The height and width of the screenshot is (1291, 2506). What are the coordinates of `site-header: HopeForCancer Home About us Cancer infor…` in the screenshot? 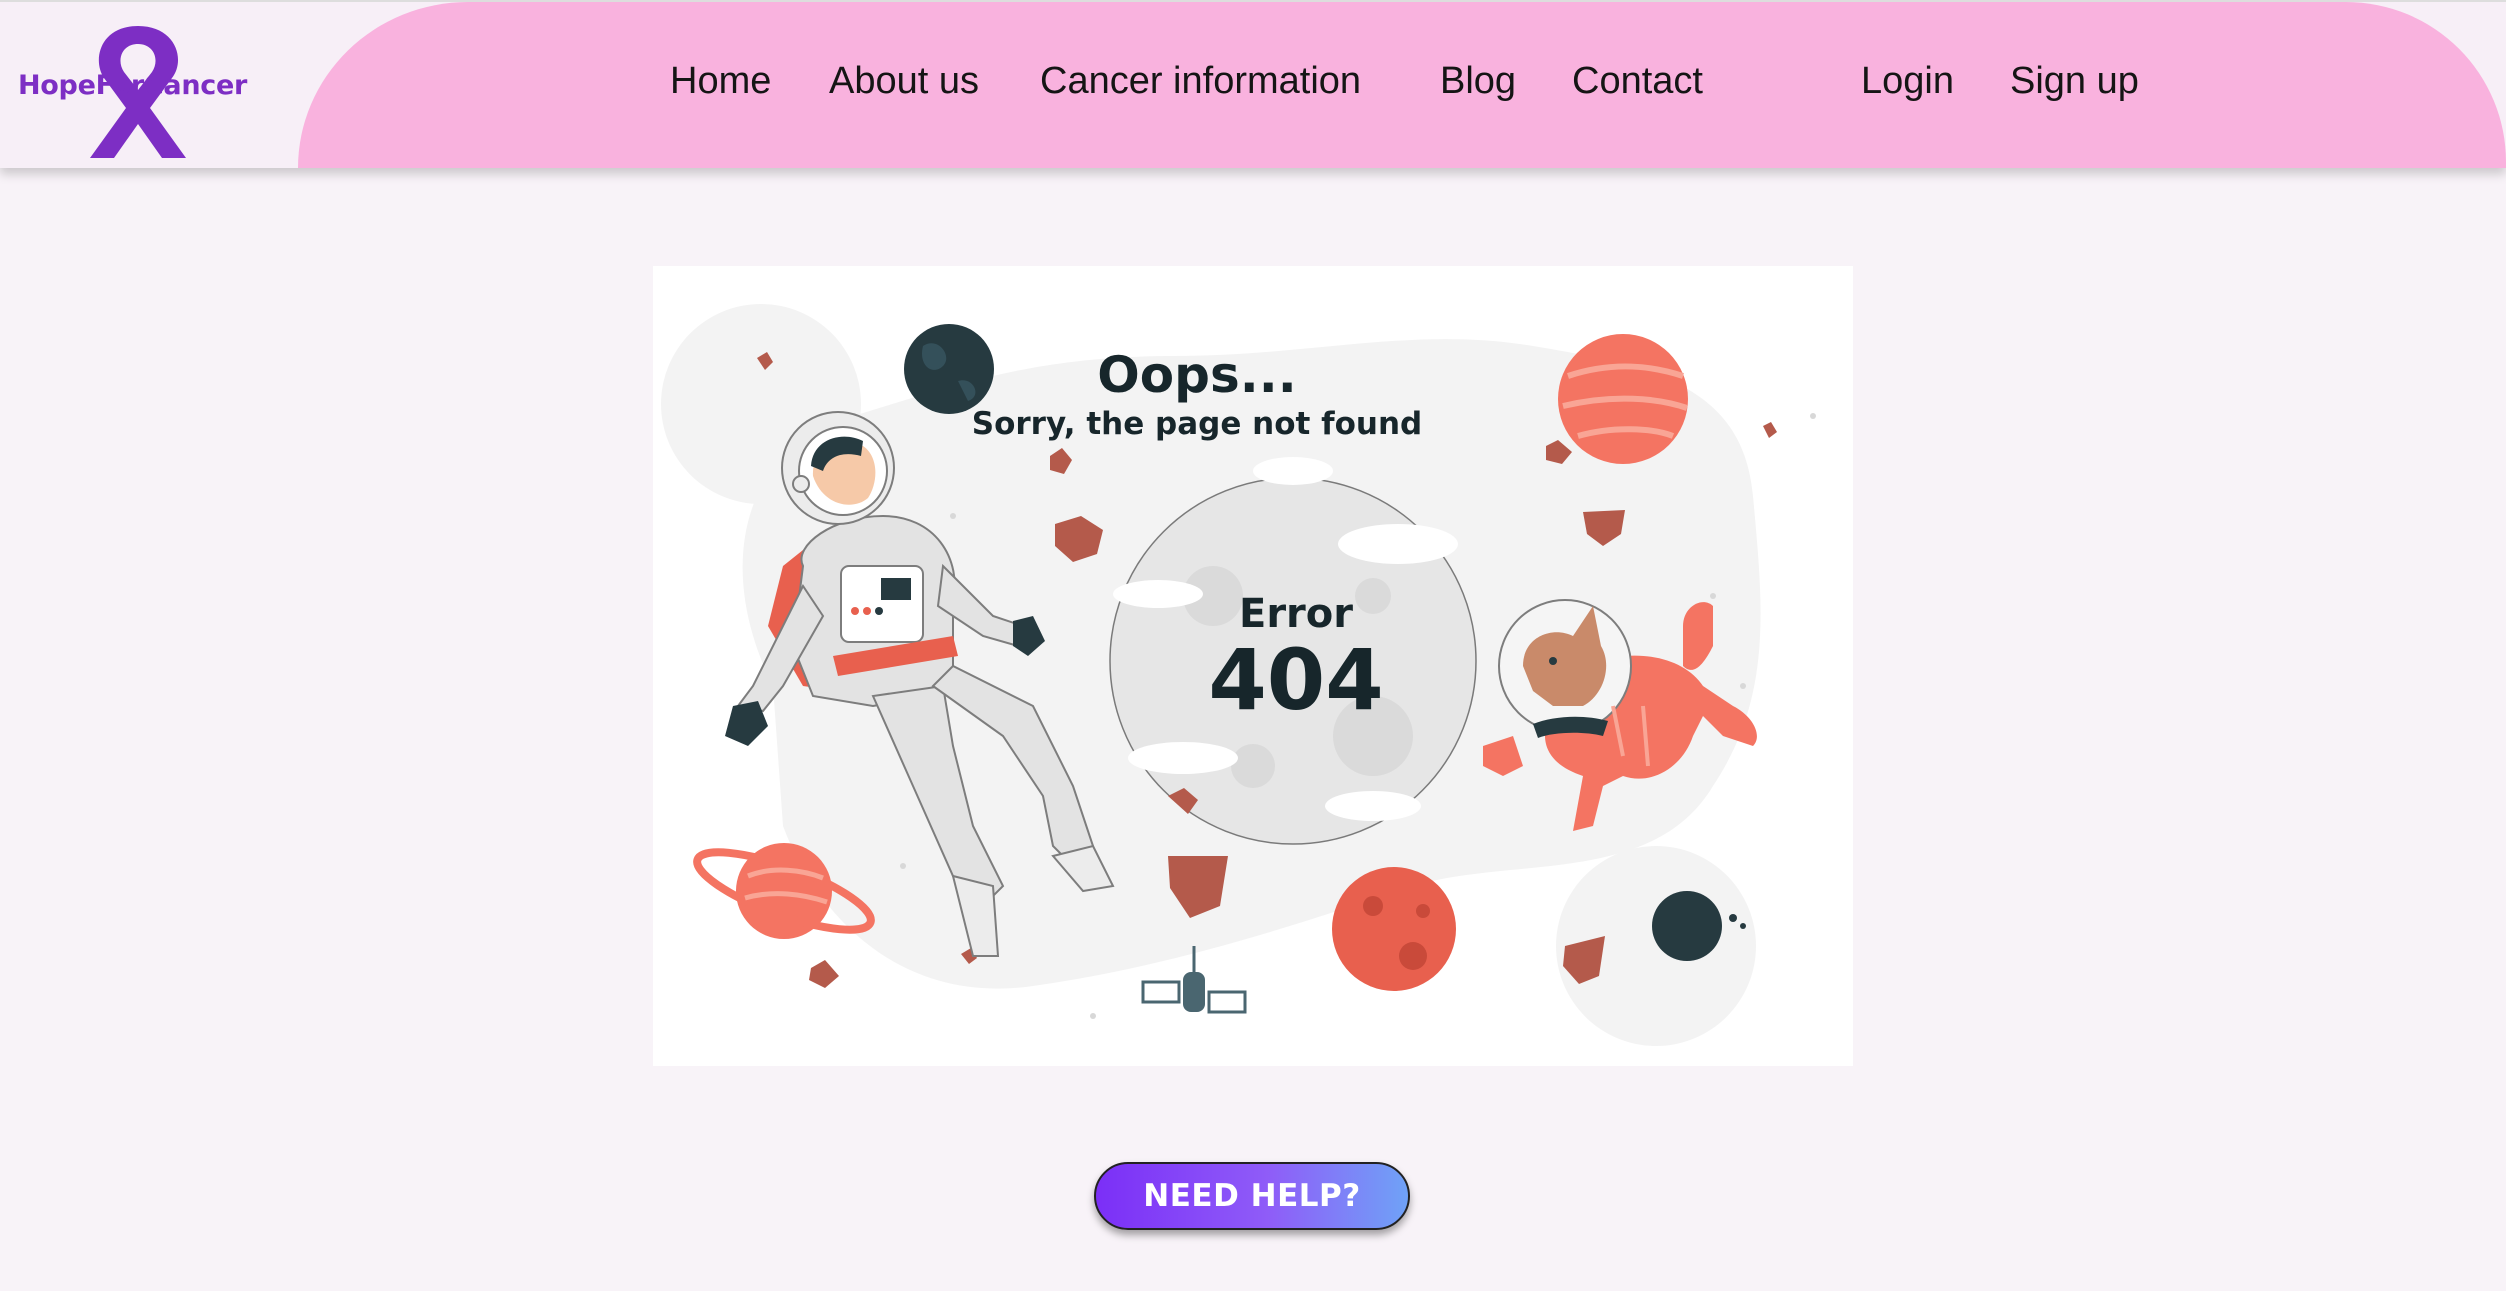 It's located at (1253, 84).